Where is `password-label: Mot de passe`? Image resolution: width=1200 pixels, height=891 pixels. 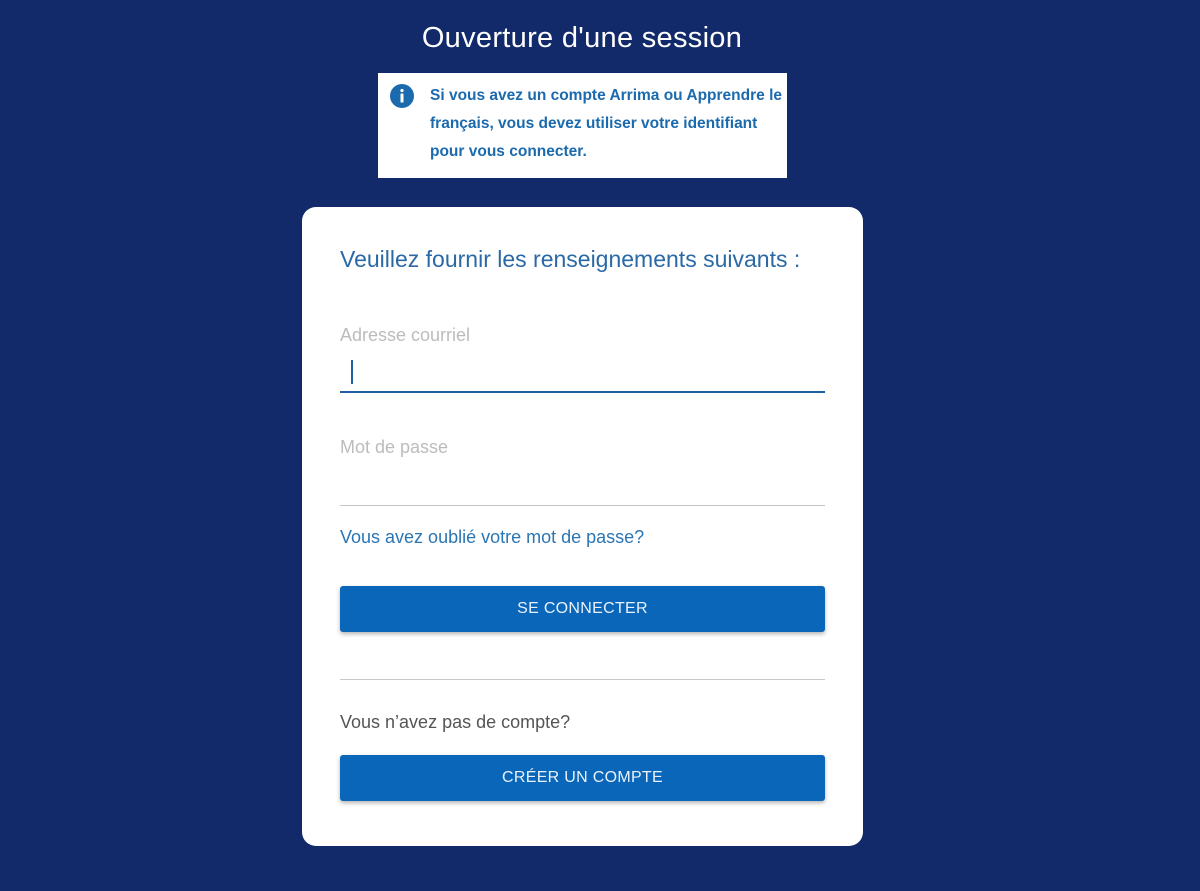 password-label: Mot de passe is located at coordinates (394, 447).